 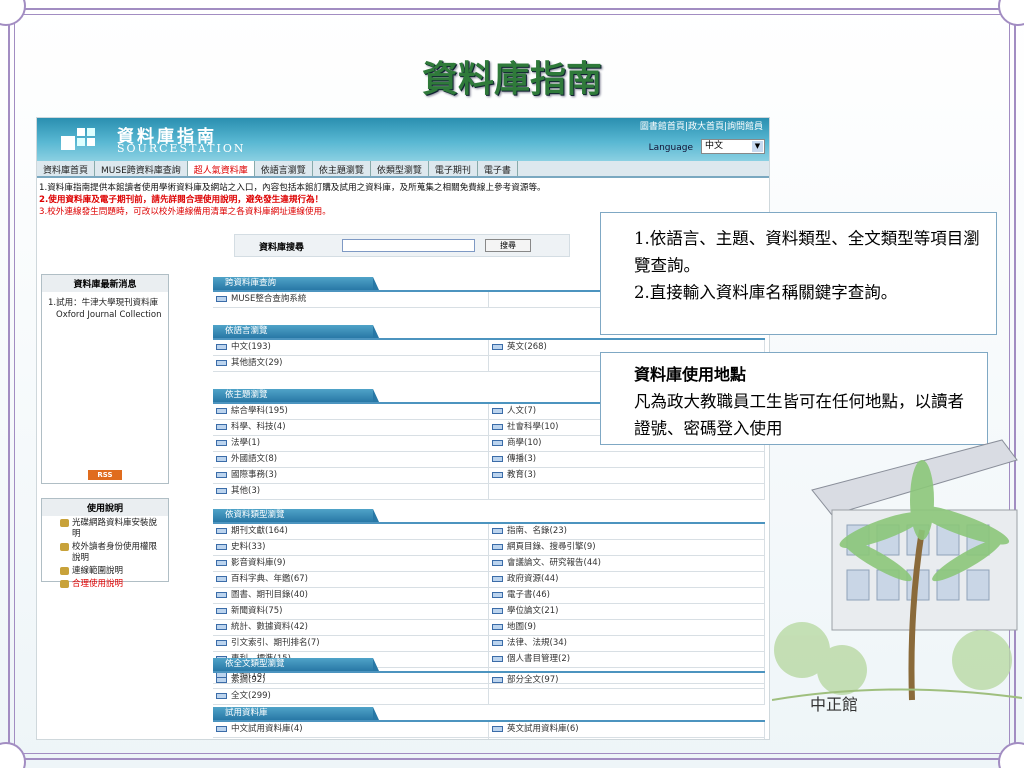 What do you see at coordinates (284, 168) in the screenshot?
I see `nav-item: 依語言瀏覽` at bounding box center [284, 168].